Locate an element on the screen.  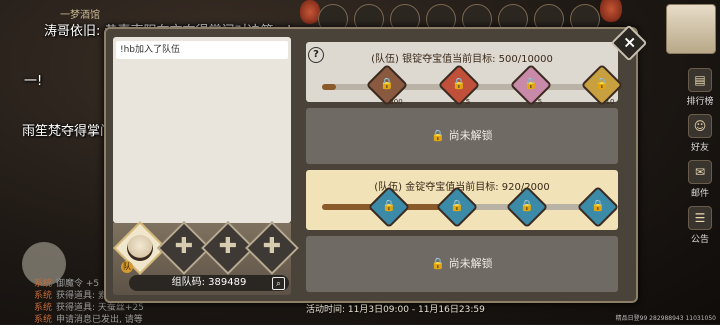
search-icon: ⌕ is located at coordinates (278, 283).